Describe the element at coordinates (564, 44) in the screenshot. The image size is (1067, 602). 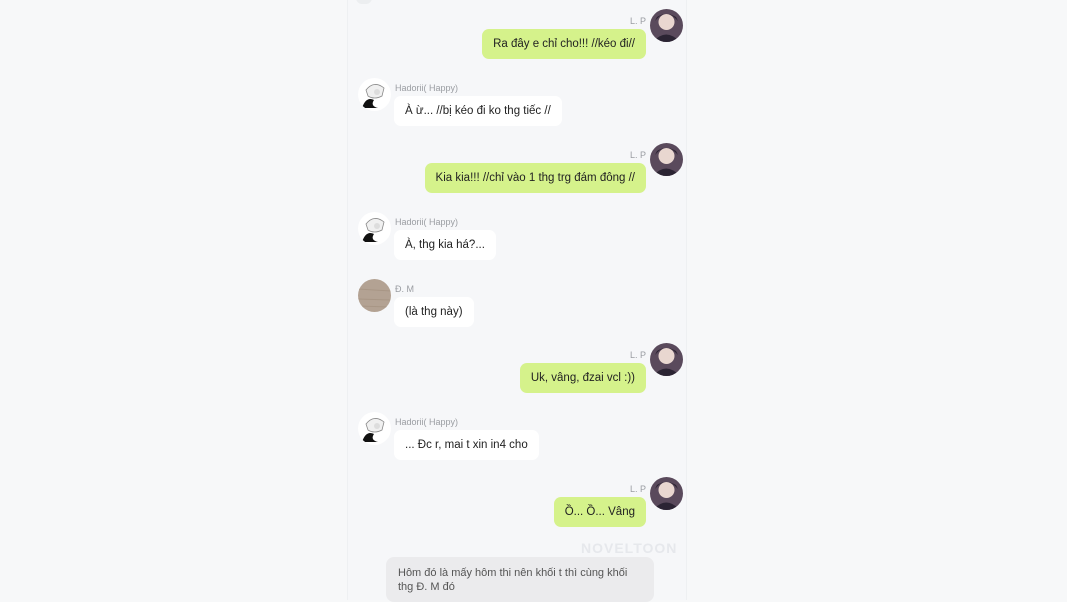
I see `message-bubble: Ra đây e chỉ cho!!! //kéo đi//` at that location.